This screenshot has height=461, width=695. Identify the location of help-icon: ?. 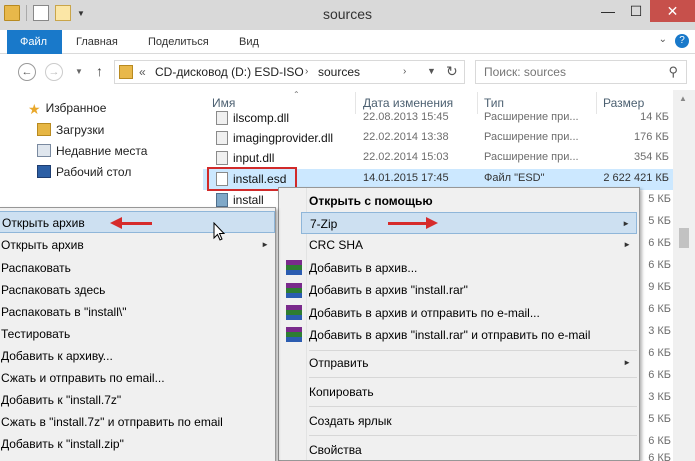
(682, 41).